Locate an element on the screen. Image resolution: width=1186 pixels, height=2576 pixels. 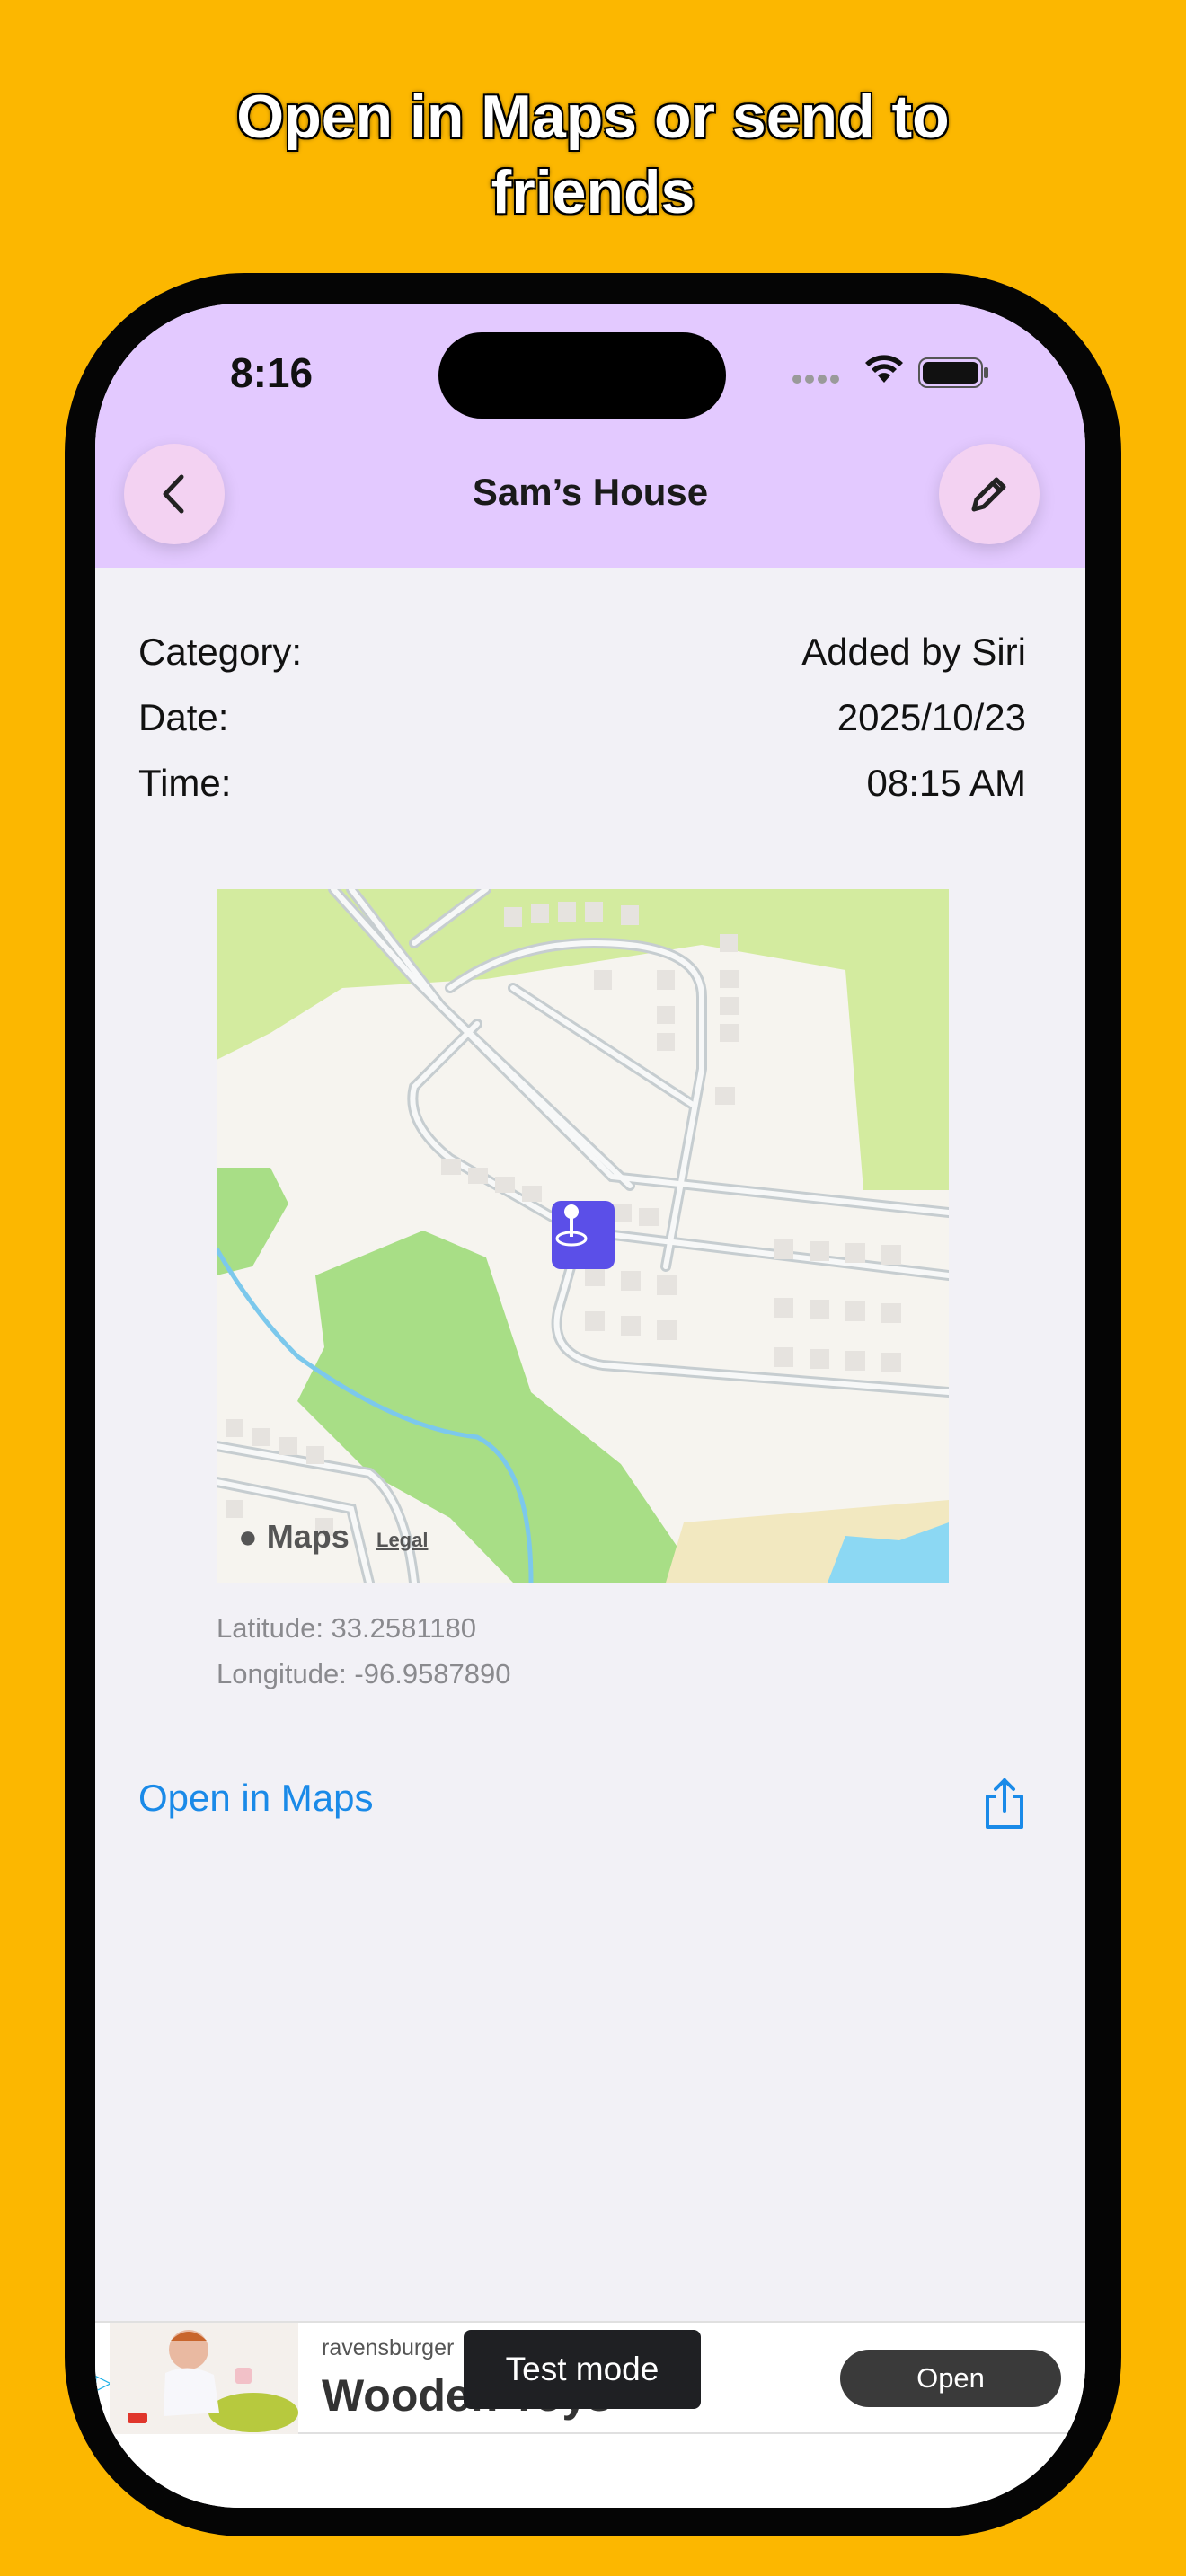
test-mode-badge: Test mode is located at coordinates (582, 2369).